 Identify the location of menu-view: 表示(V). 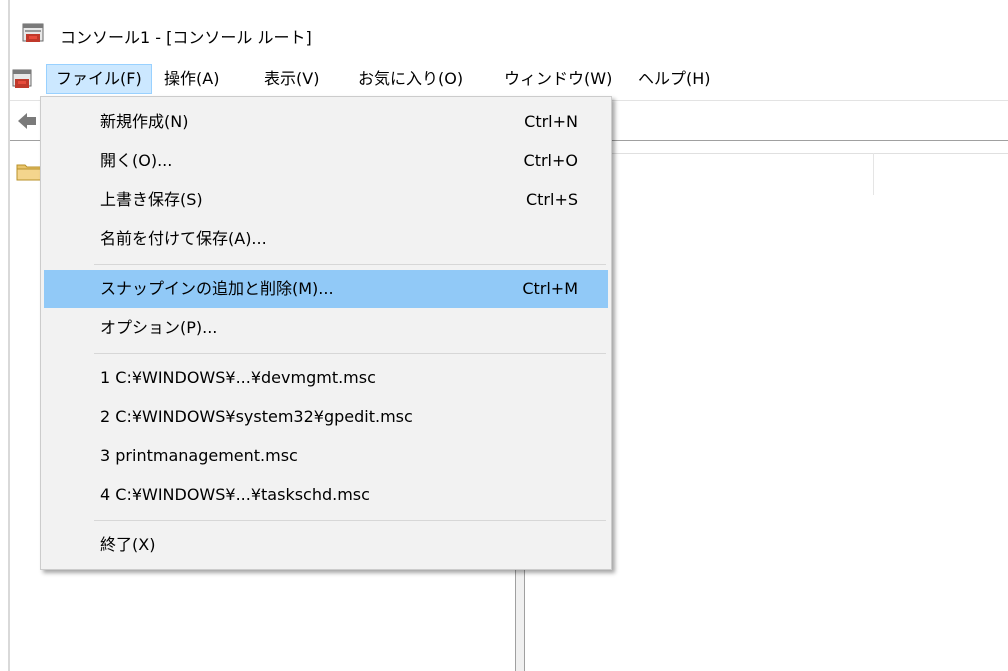
(291, 79).